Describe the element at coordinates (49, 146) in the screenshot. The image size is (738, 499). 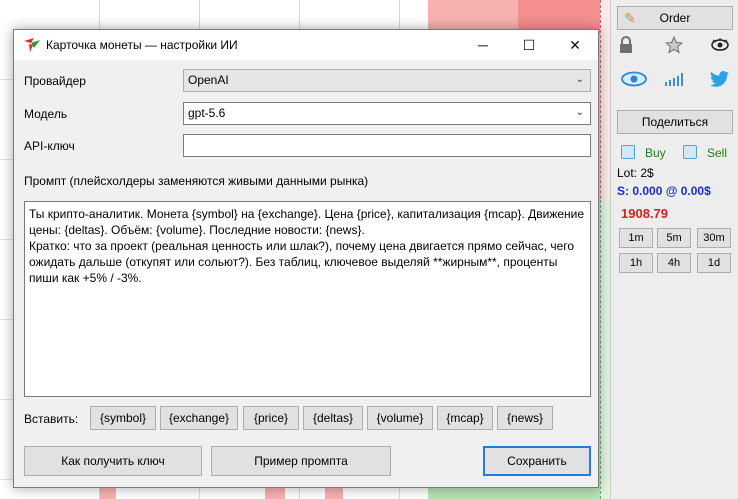
I see `api-key-label: API-ключ` at that location.